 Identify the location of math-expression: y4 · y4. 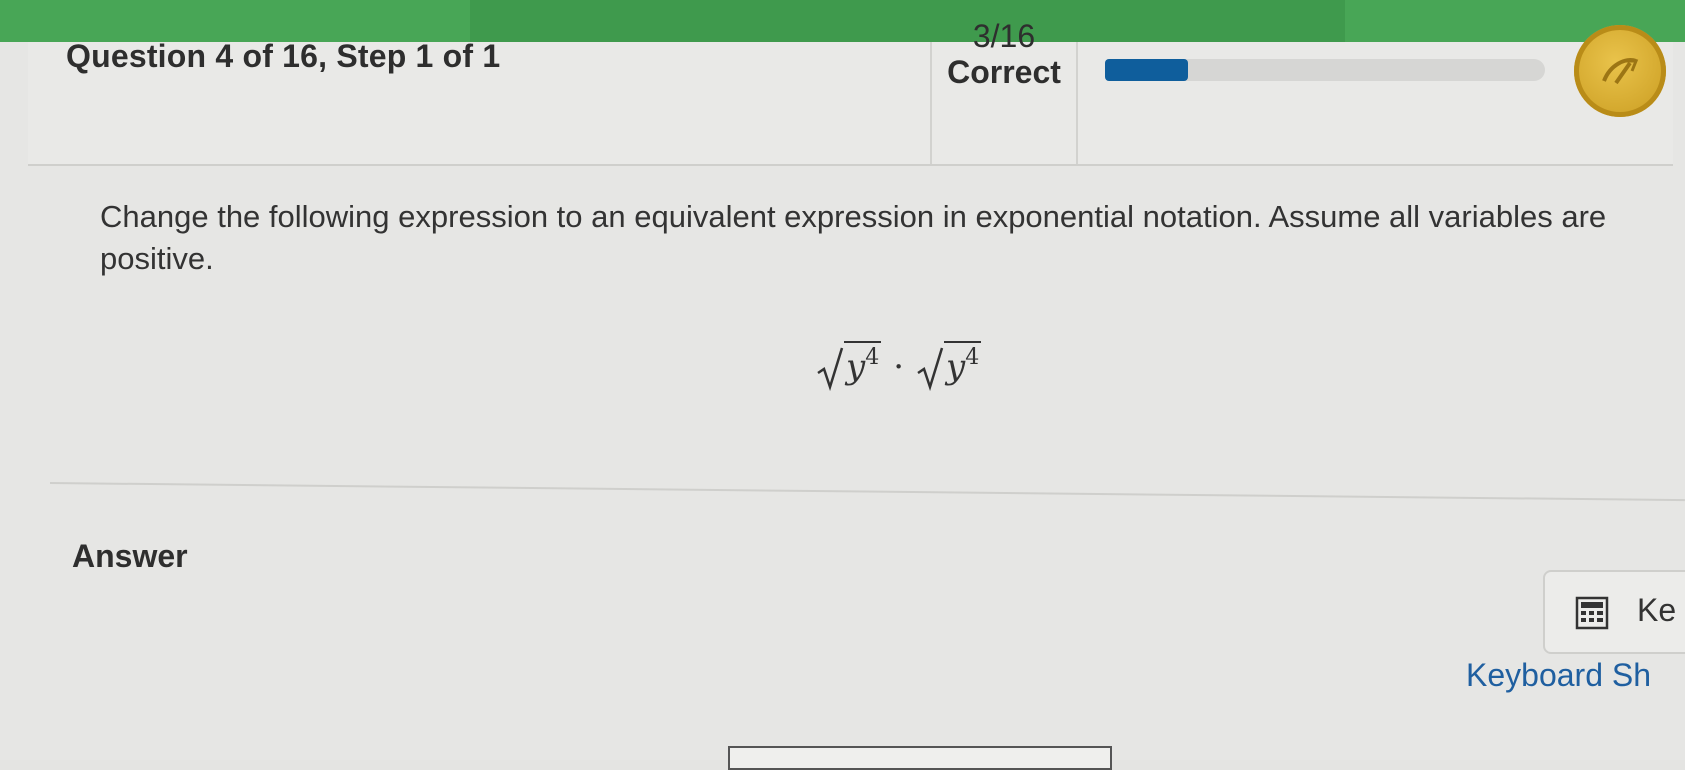
(899, 373).